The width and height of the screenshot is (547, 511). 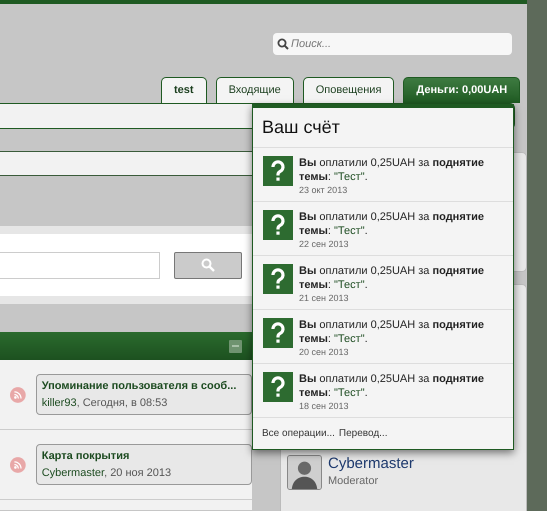 What do you see at coordinates (73, 472) in the screenshot?
I see `author-link: Cybermaster` at bounding box center [73, 472].